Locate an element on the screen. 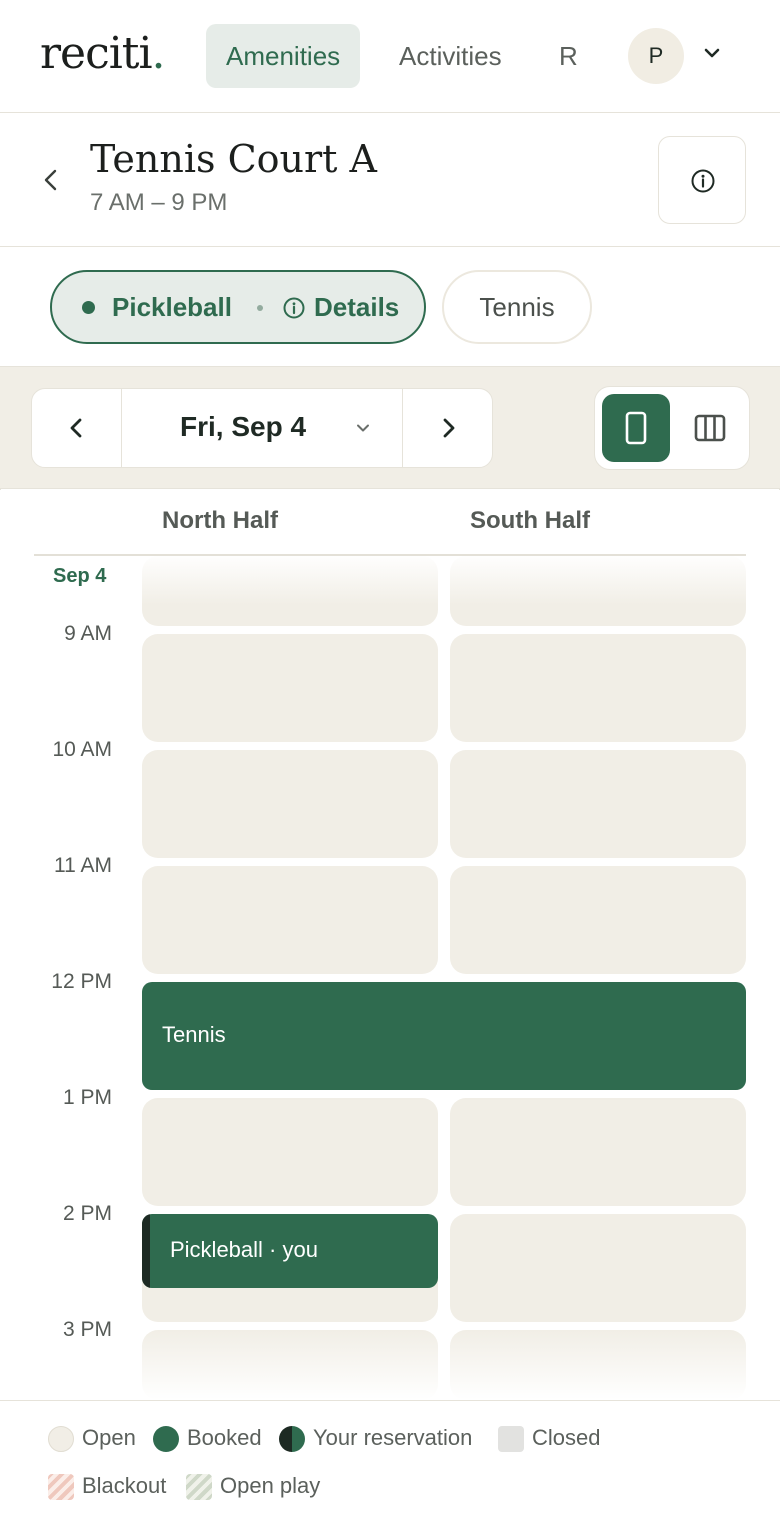 The width and height of the screenshot is (780, 1520). date-toolbar: Fri, Sep 4 is located at coordinates (390, 428).